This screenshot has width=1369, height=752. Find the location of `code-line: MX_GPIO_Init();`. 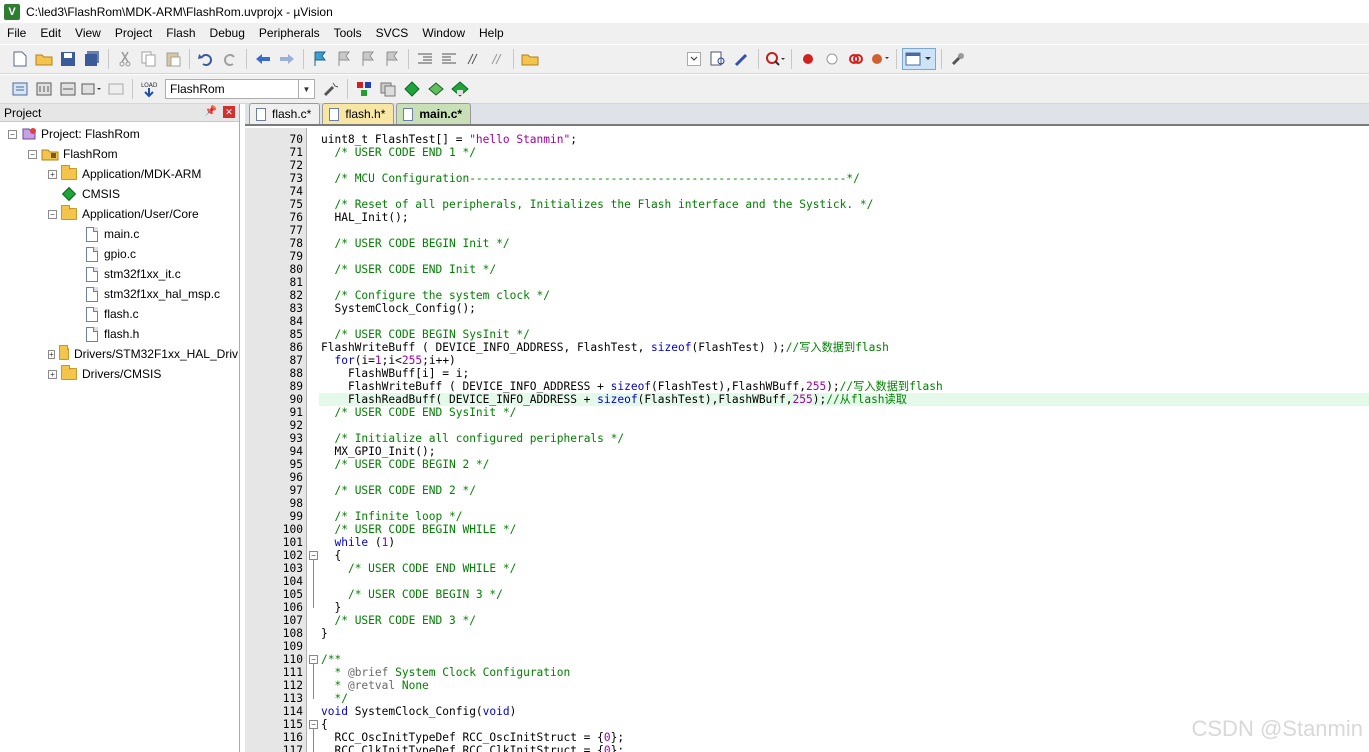

code-line: MX_GPIO_Init(); is located at coordinates (378, 451).